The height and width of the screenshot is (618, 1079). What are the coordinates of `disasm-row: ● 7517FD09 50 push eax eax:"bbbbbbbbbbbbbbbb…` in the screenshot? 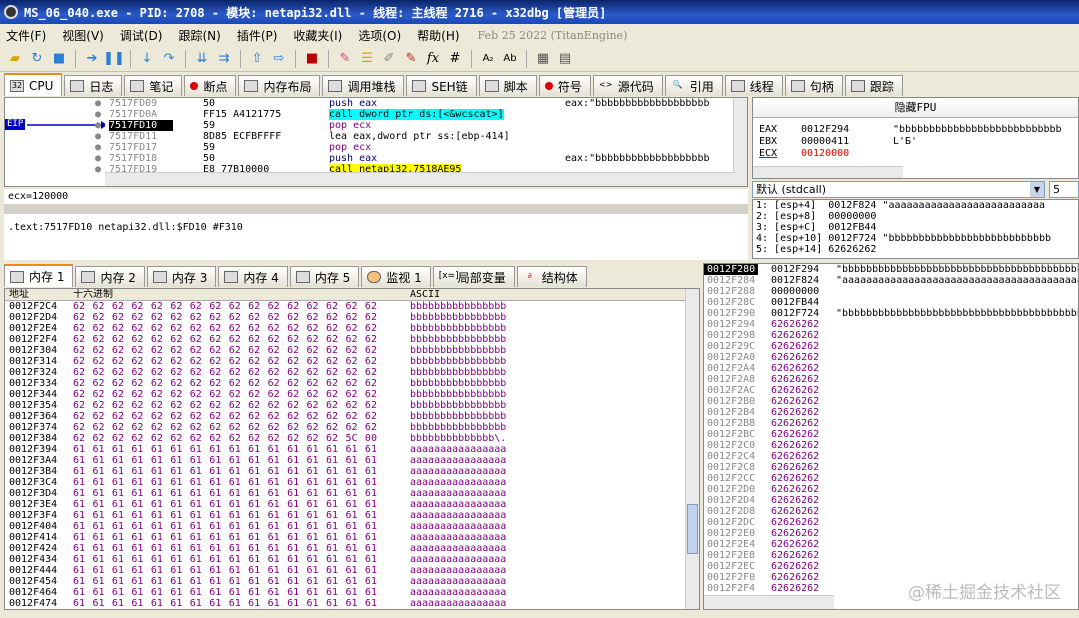 It's located at (376, 103).